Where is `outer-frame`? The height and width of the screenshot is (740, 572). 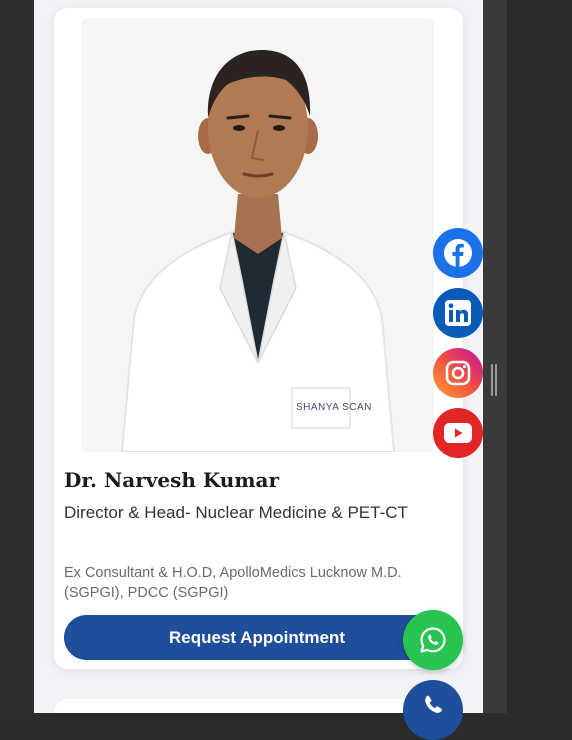 outer-frame is located at coordinates (539, 356).